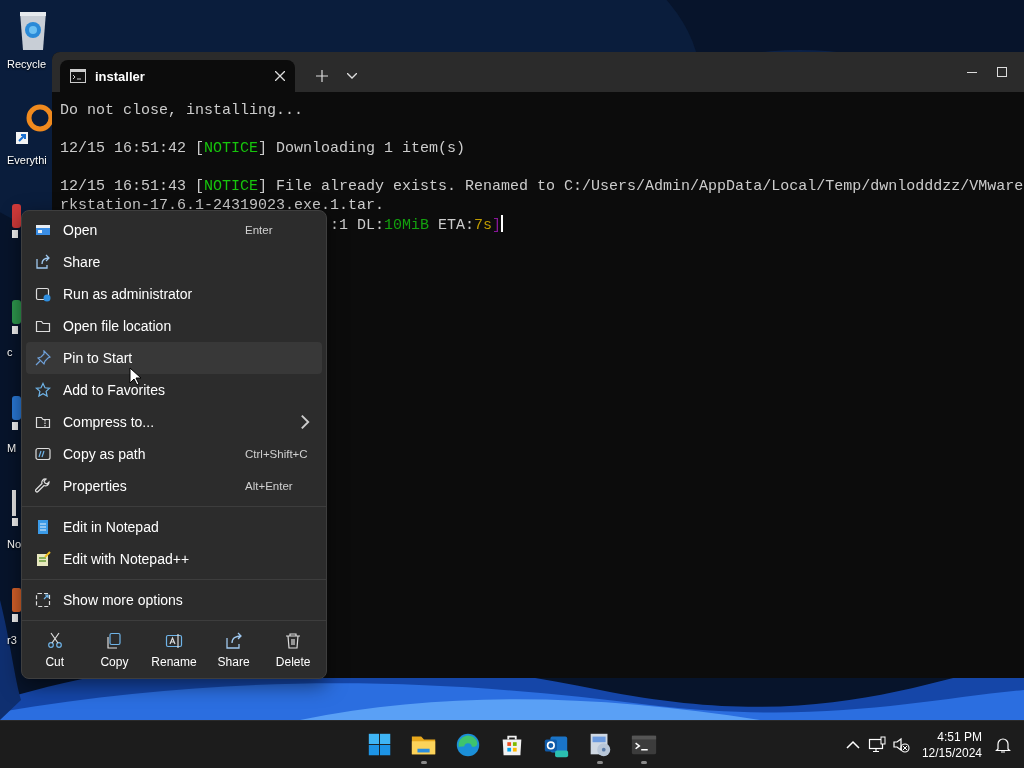  What do you see at coordinates (174, 486) in the screenshot?
I see `menu-item: Properties Alt+Enter` at bounding box center [174, 486].